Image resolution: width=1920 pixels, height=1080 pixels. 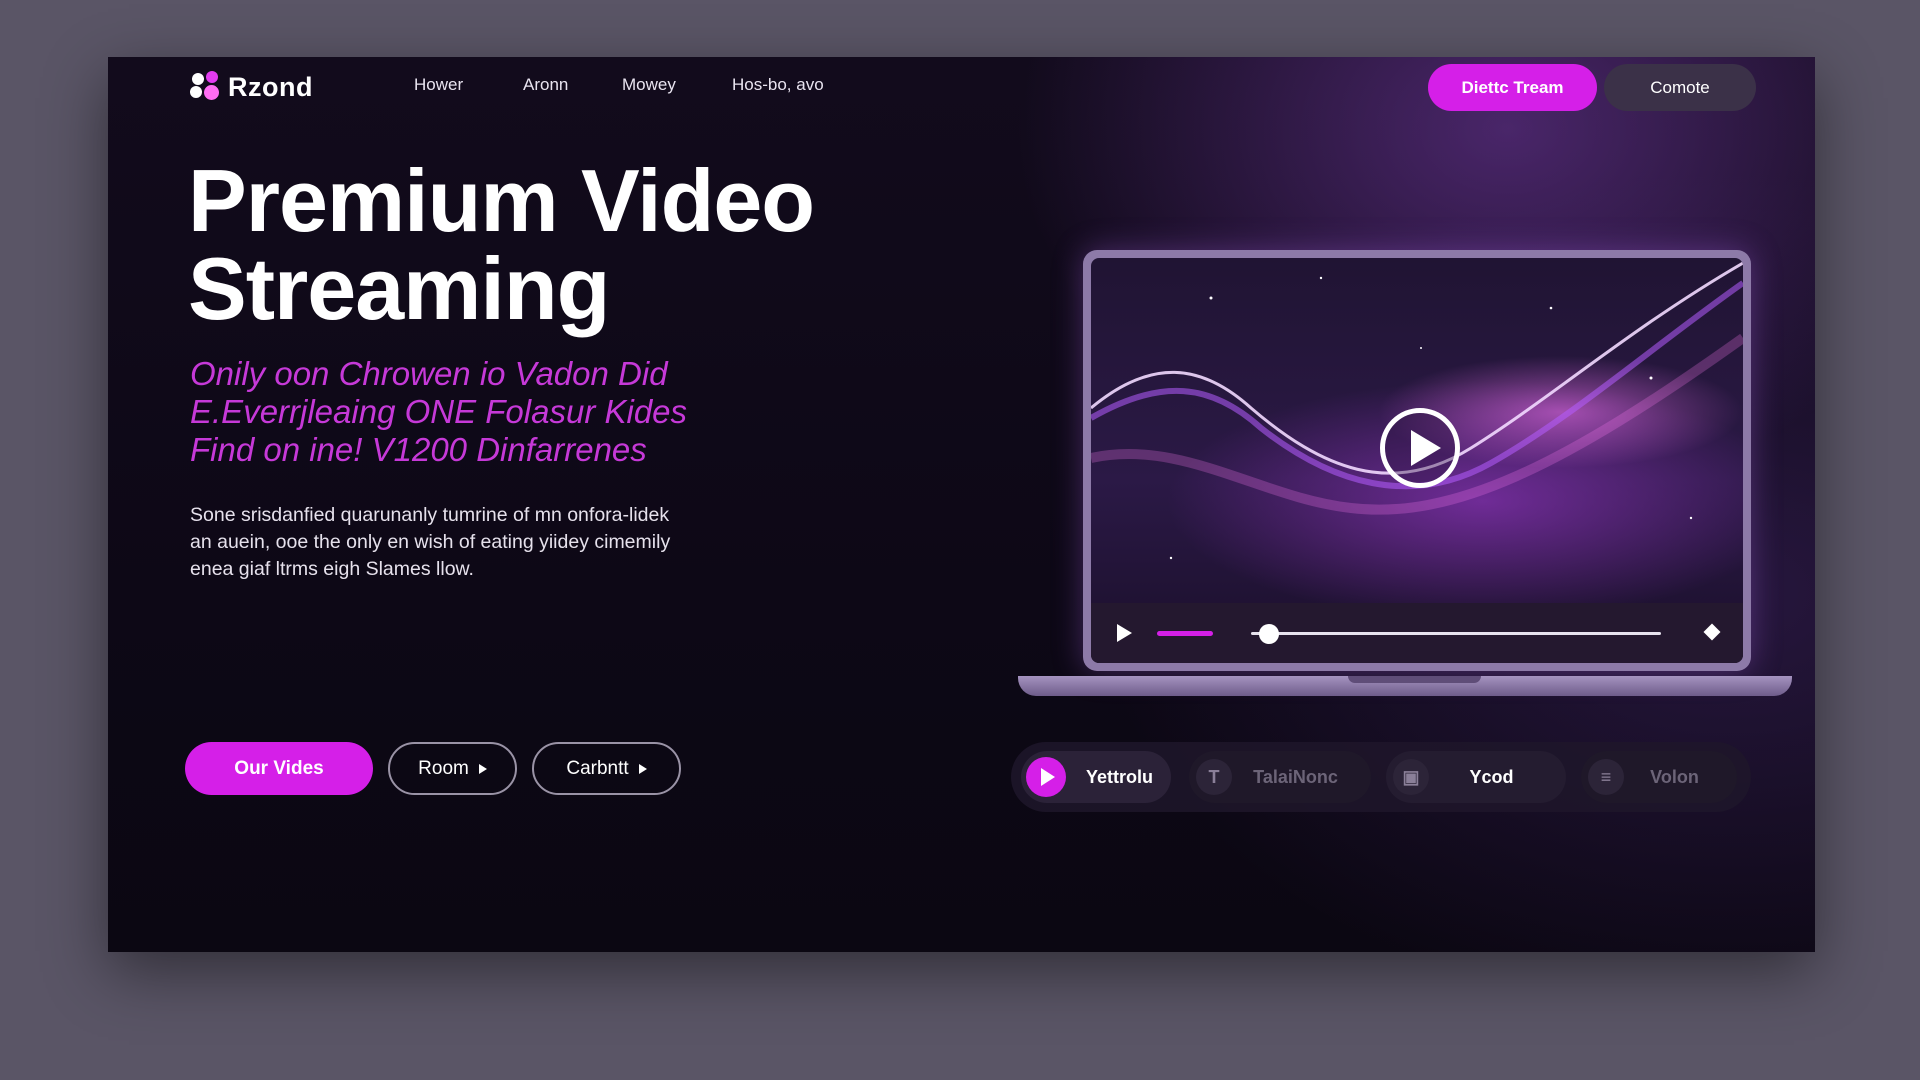 I want to click on settings-icon, so click(x=1712, y=632).